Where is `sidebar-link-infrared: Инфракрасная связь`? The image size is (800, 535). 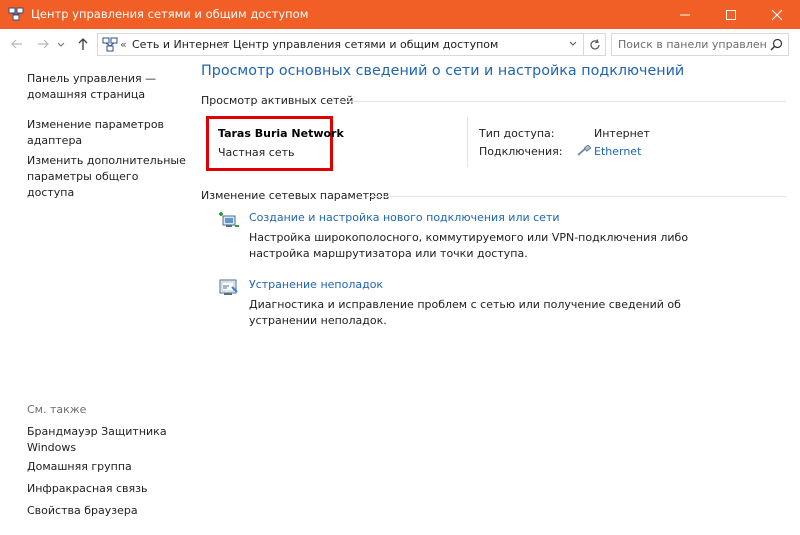
sidebar-link-infrared: Инфракрасная связь is located at coordinates (107, 489).